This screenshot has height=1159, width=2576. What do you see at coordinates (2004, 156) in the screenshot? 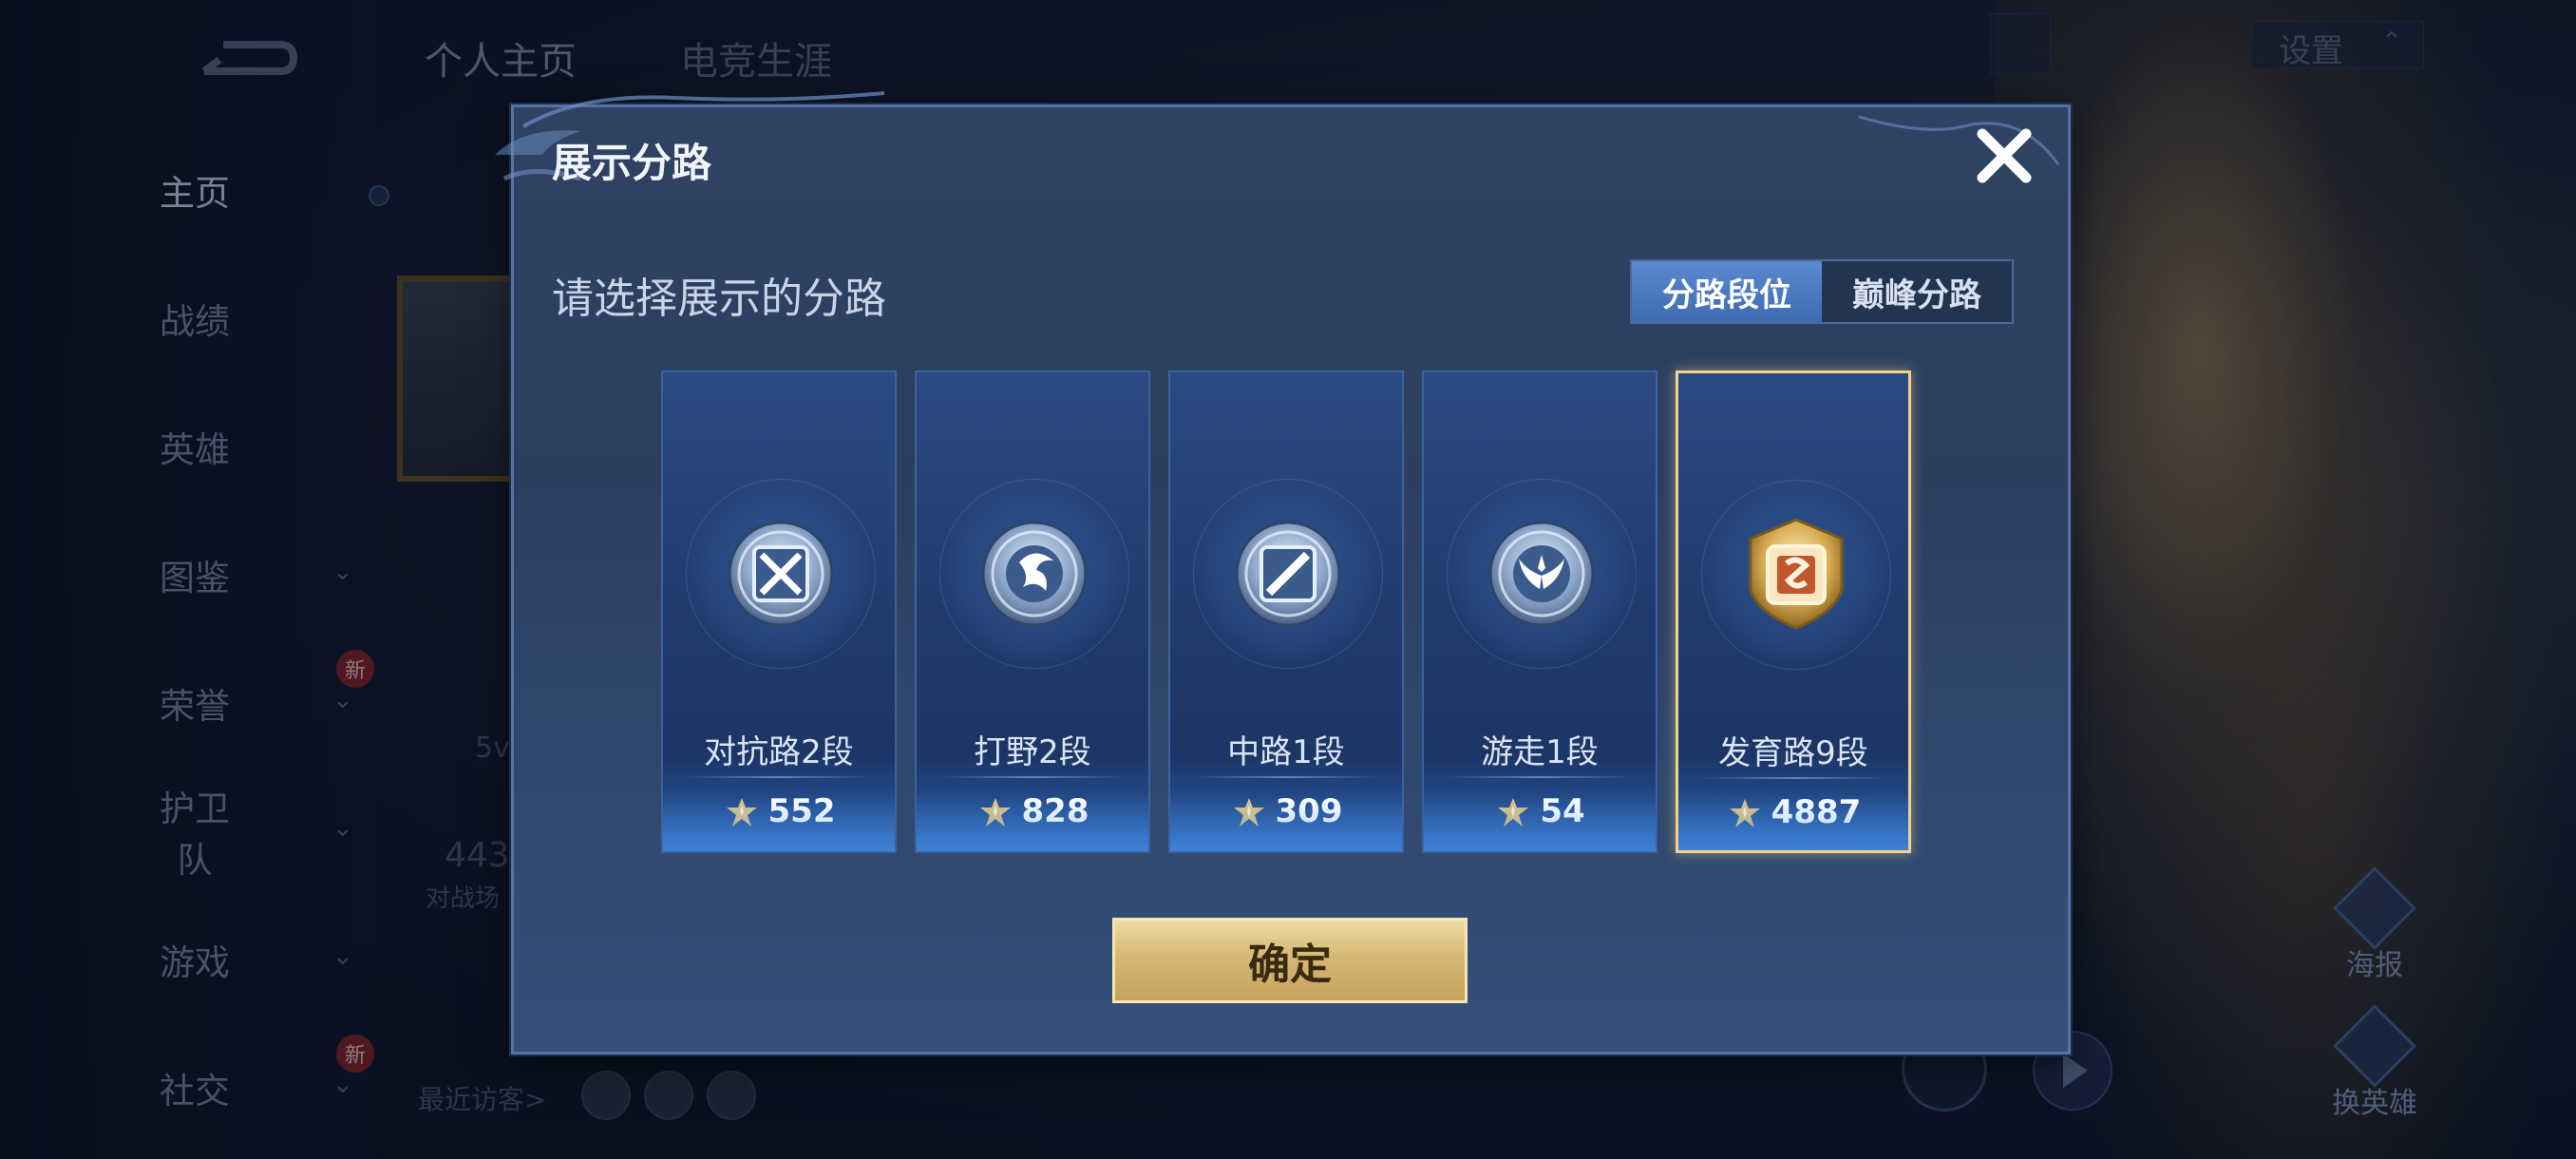
I see `close-icon` at bounding box center [2004, 156].